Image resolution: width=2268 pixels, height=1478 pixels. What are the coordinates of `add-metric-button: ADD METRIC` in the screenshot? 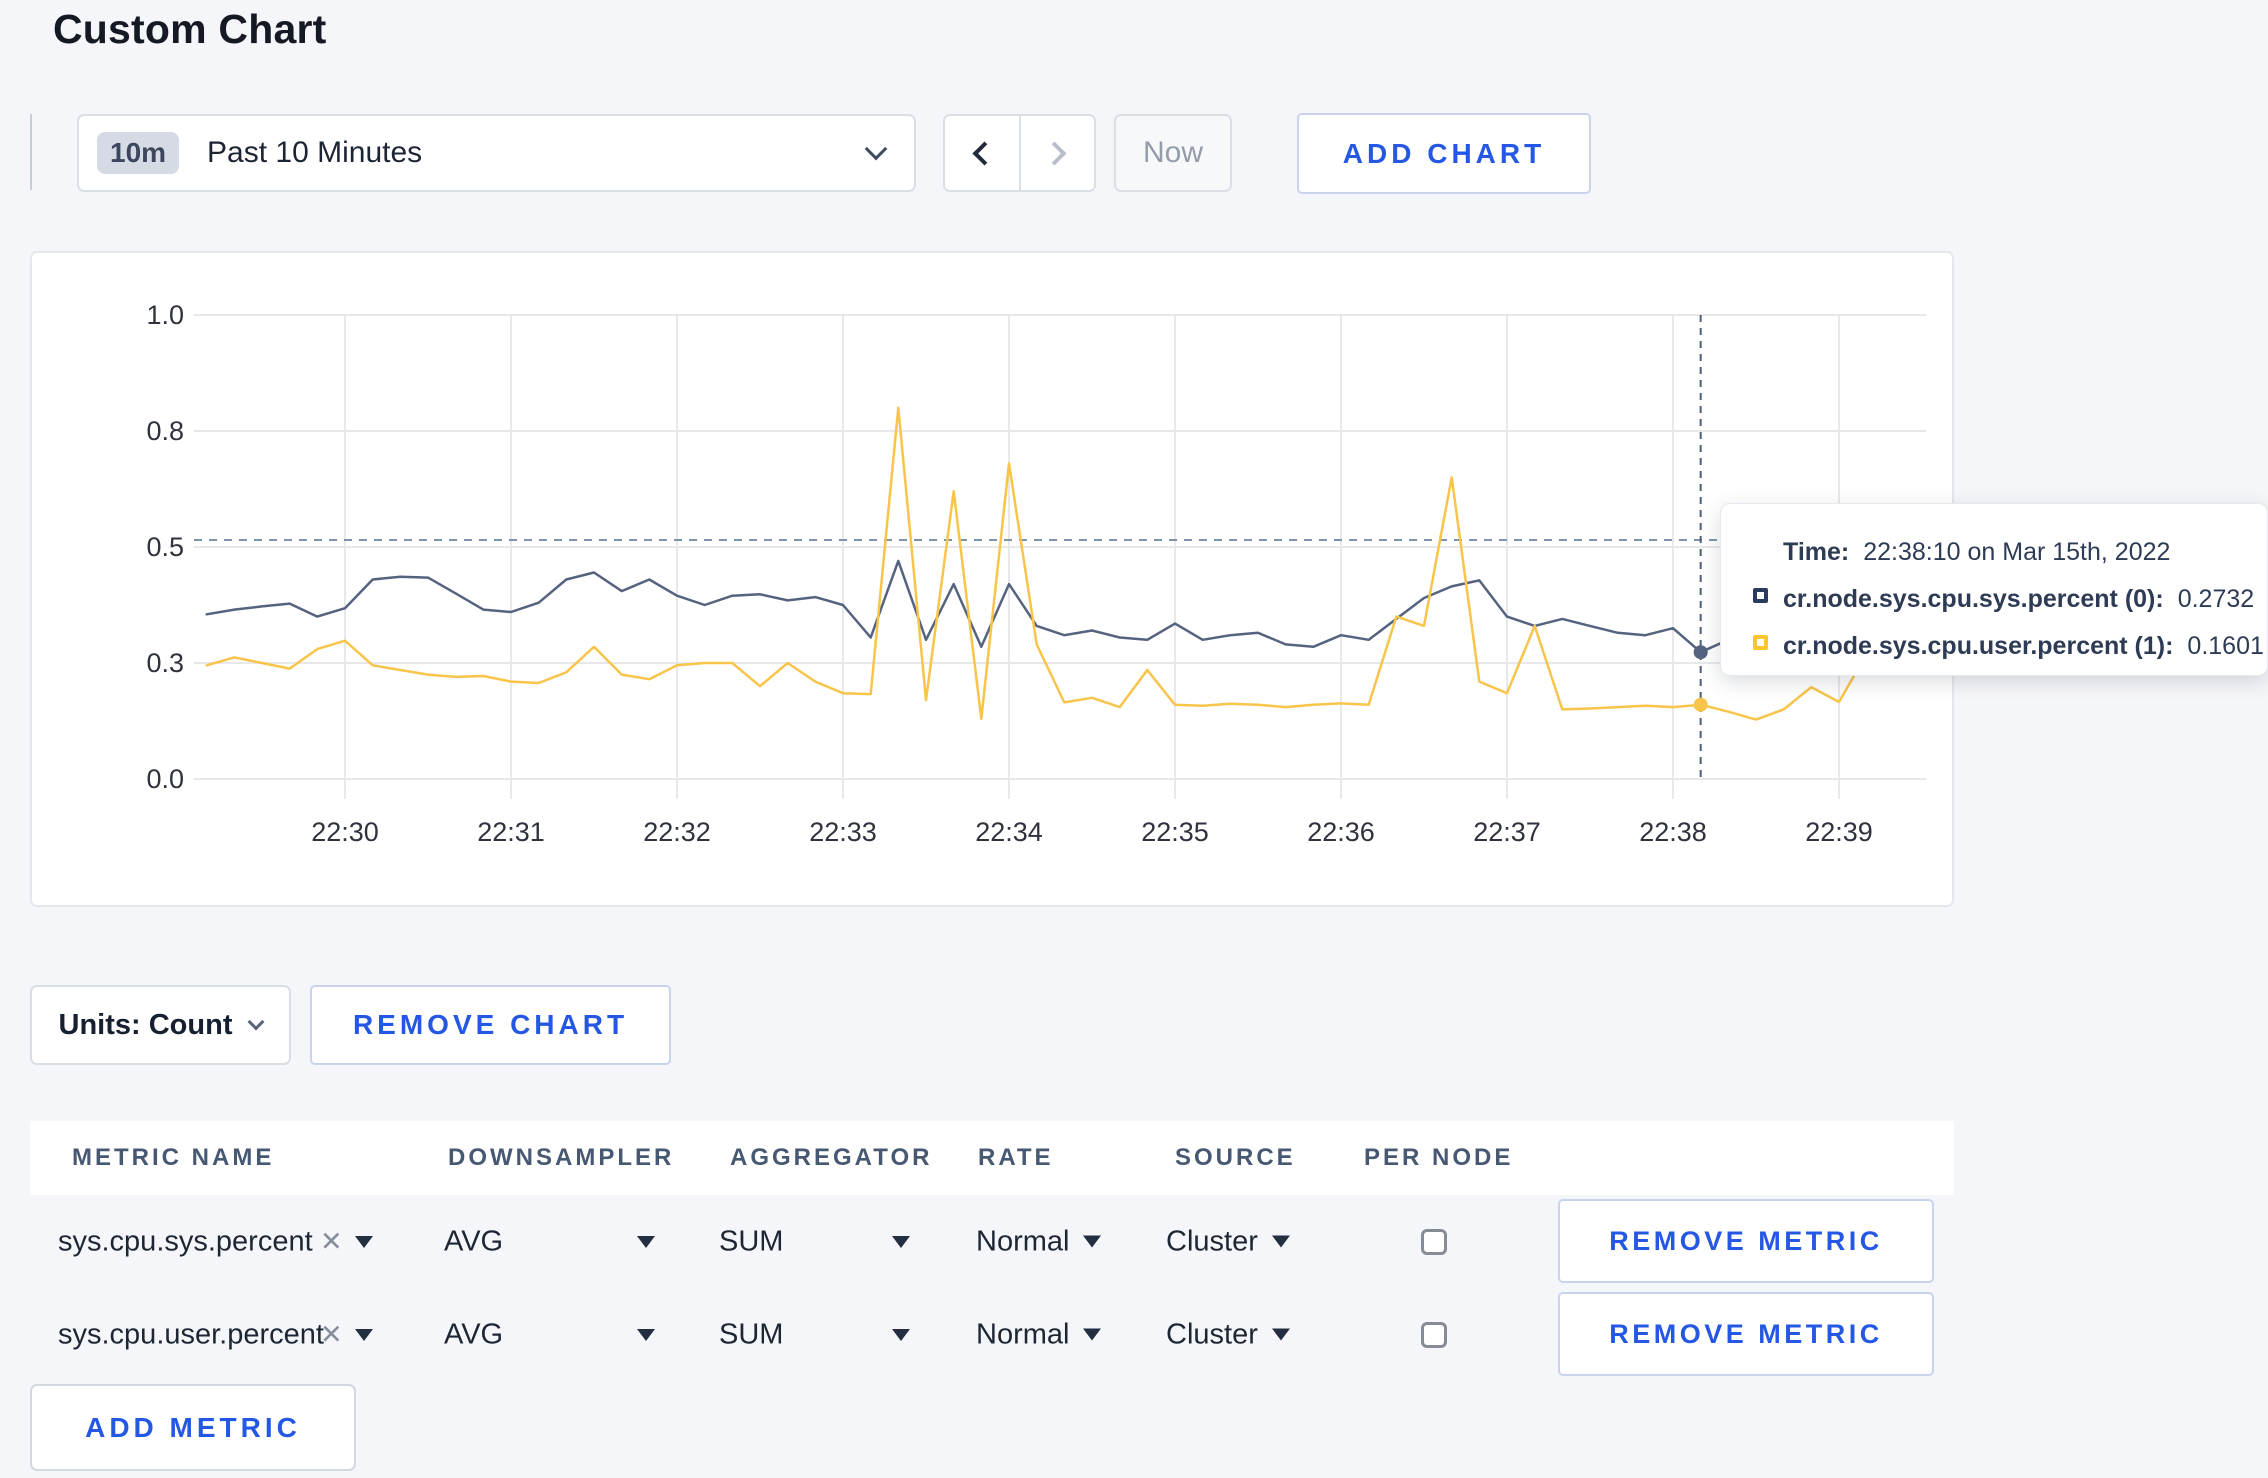 It's located at (193, 1427).